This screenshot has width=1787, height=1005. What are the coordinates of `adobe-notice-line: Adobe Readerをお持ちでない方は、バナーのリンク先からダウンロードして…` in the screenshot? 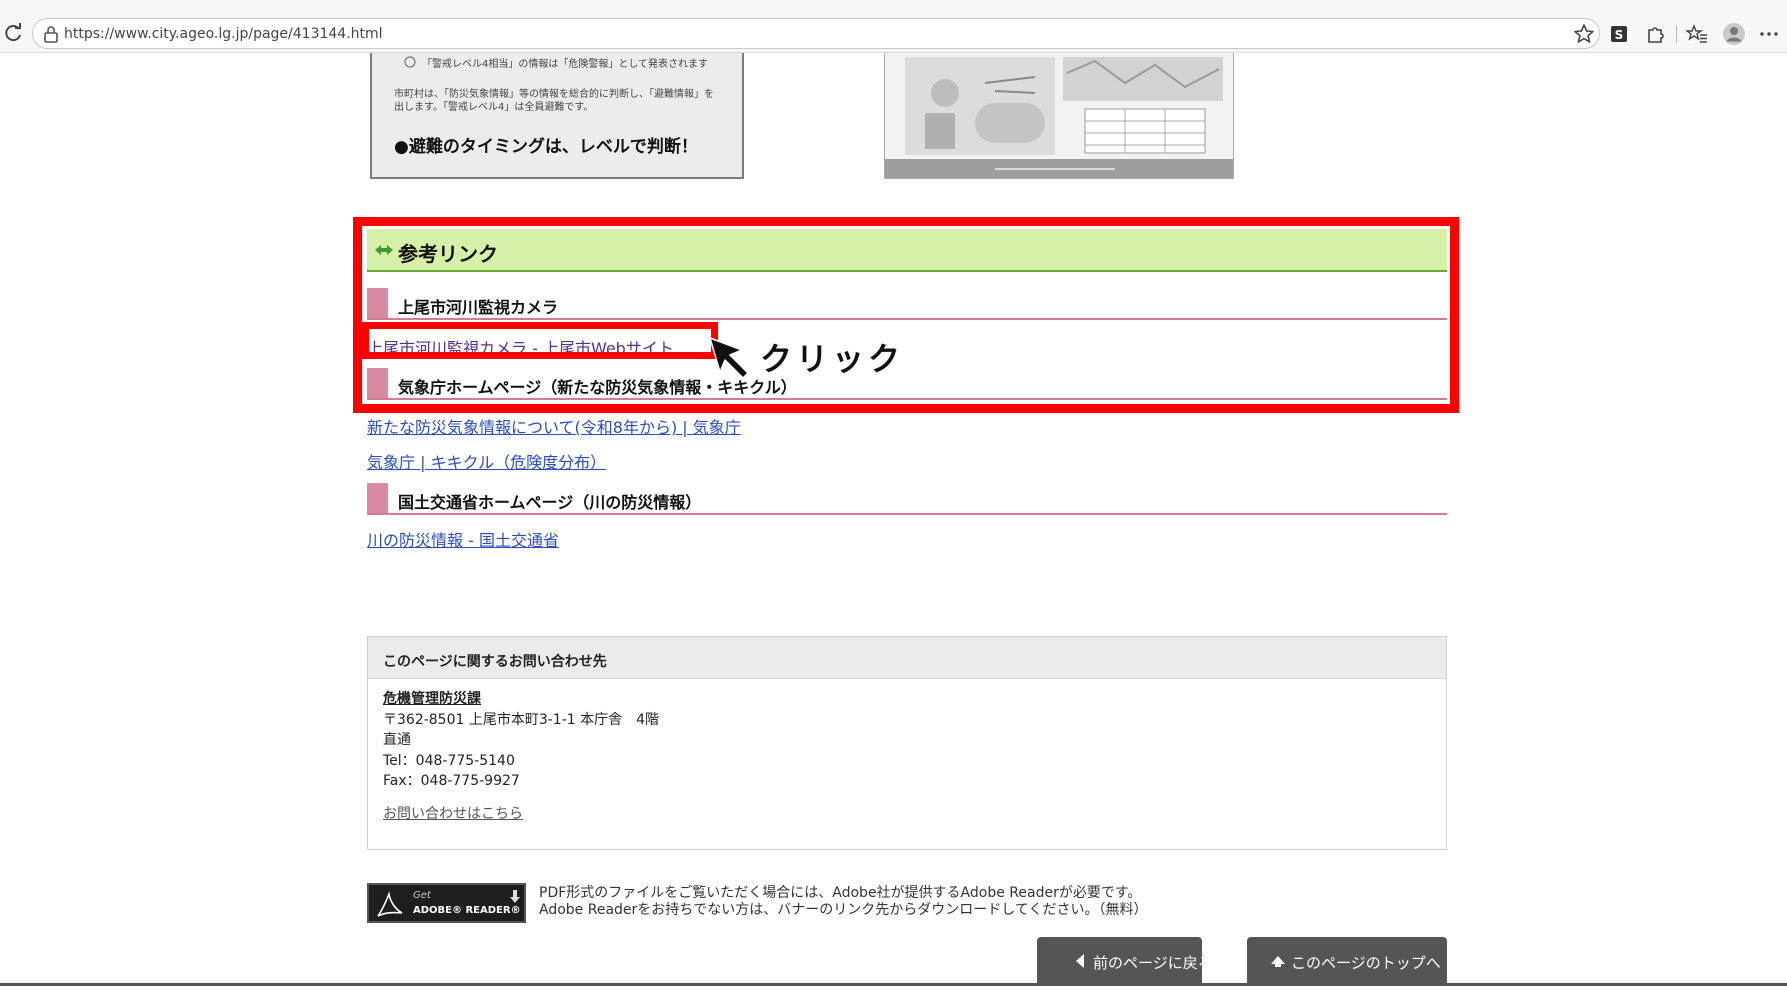 It's located at (843, 910).